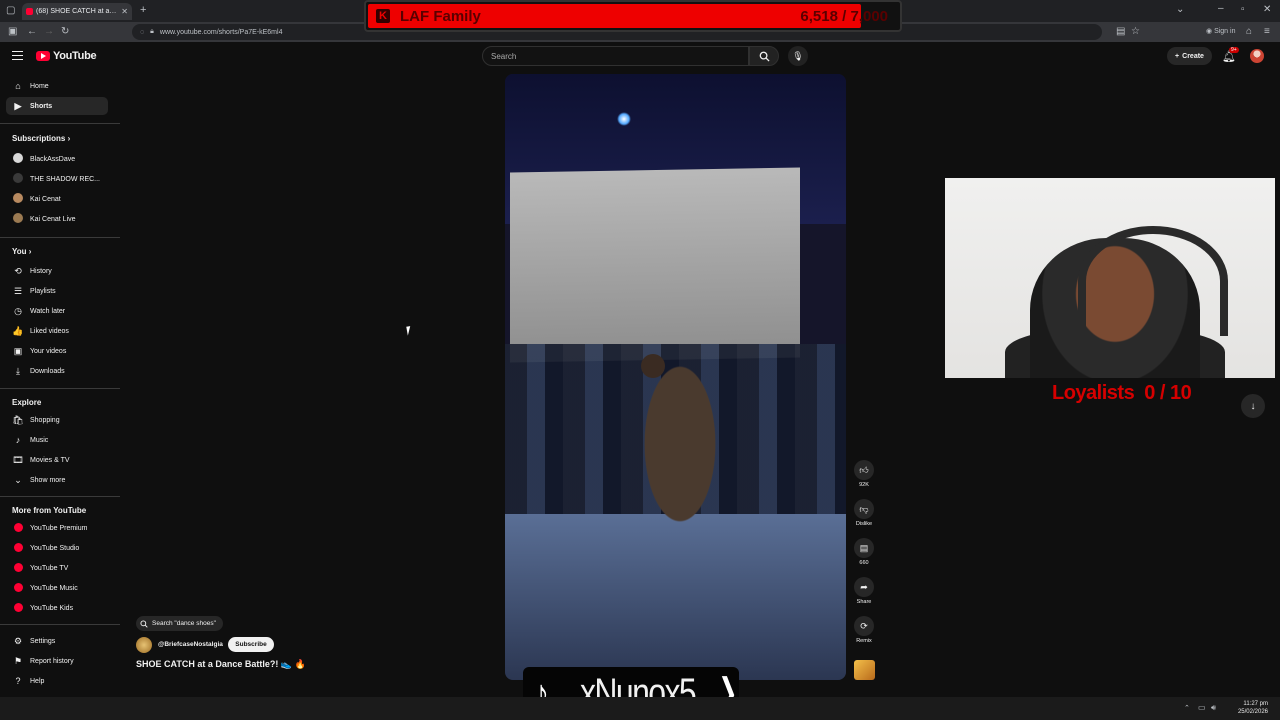 The width and height of the screenshot is (1280, 720). What do you see at coordinates (57, 331) in the screenshot?
I see `sidebar-item-liked-videos: 👍 Liked videos` at bounding box center [57, 331].